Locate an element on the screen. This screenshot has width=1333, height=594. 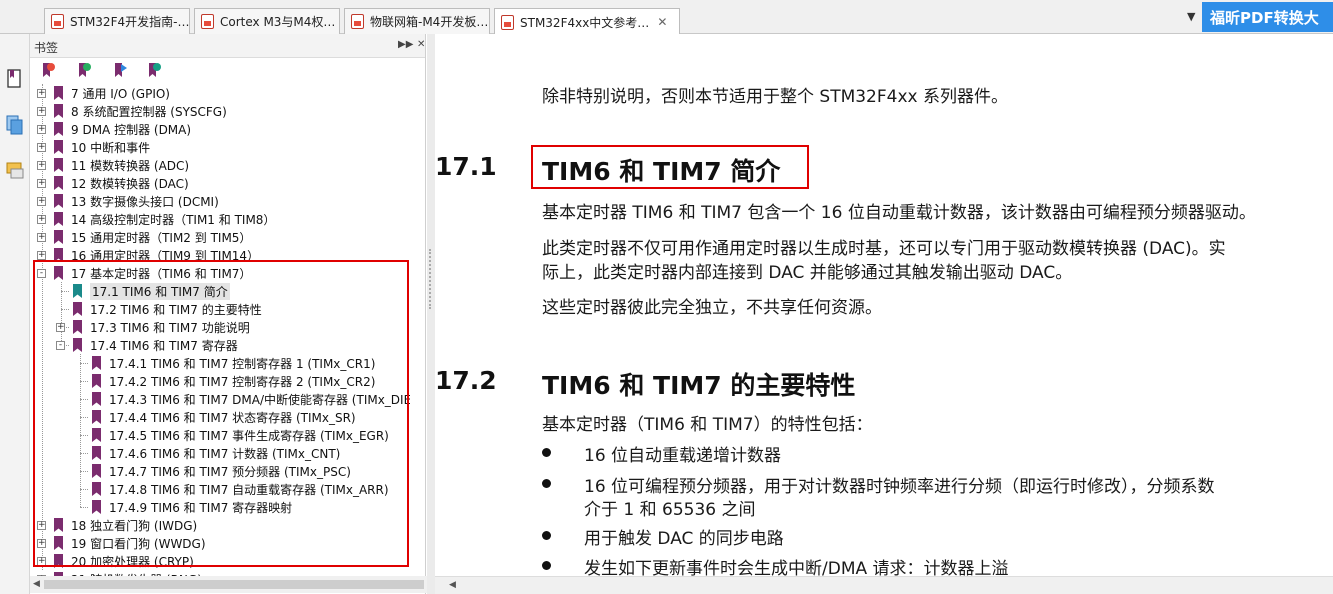
bookmark-item: +15 通用定时器（TIM2 到 TIM5） is located at coordinates (144, 237).